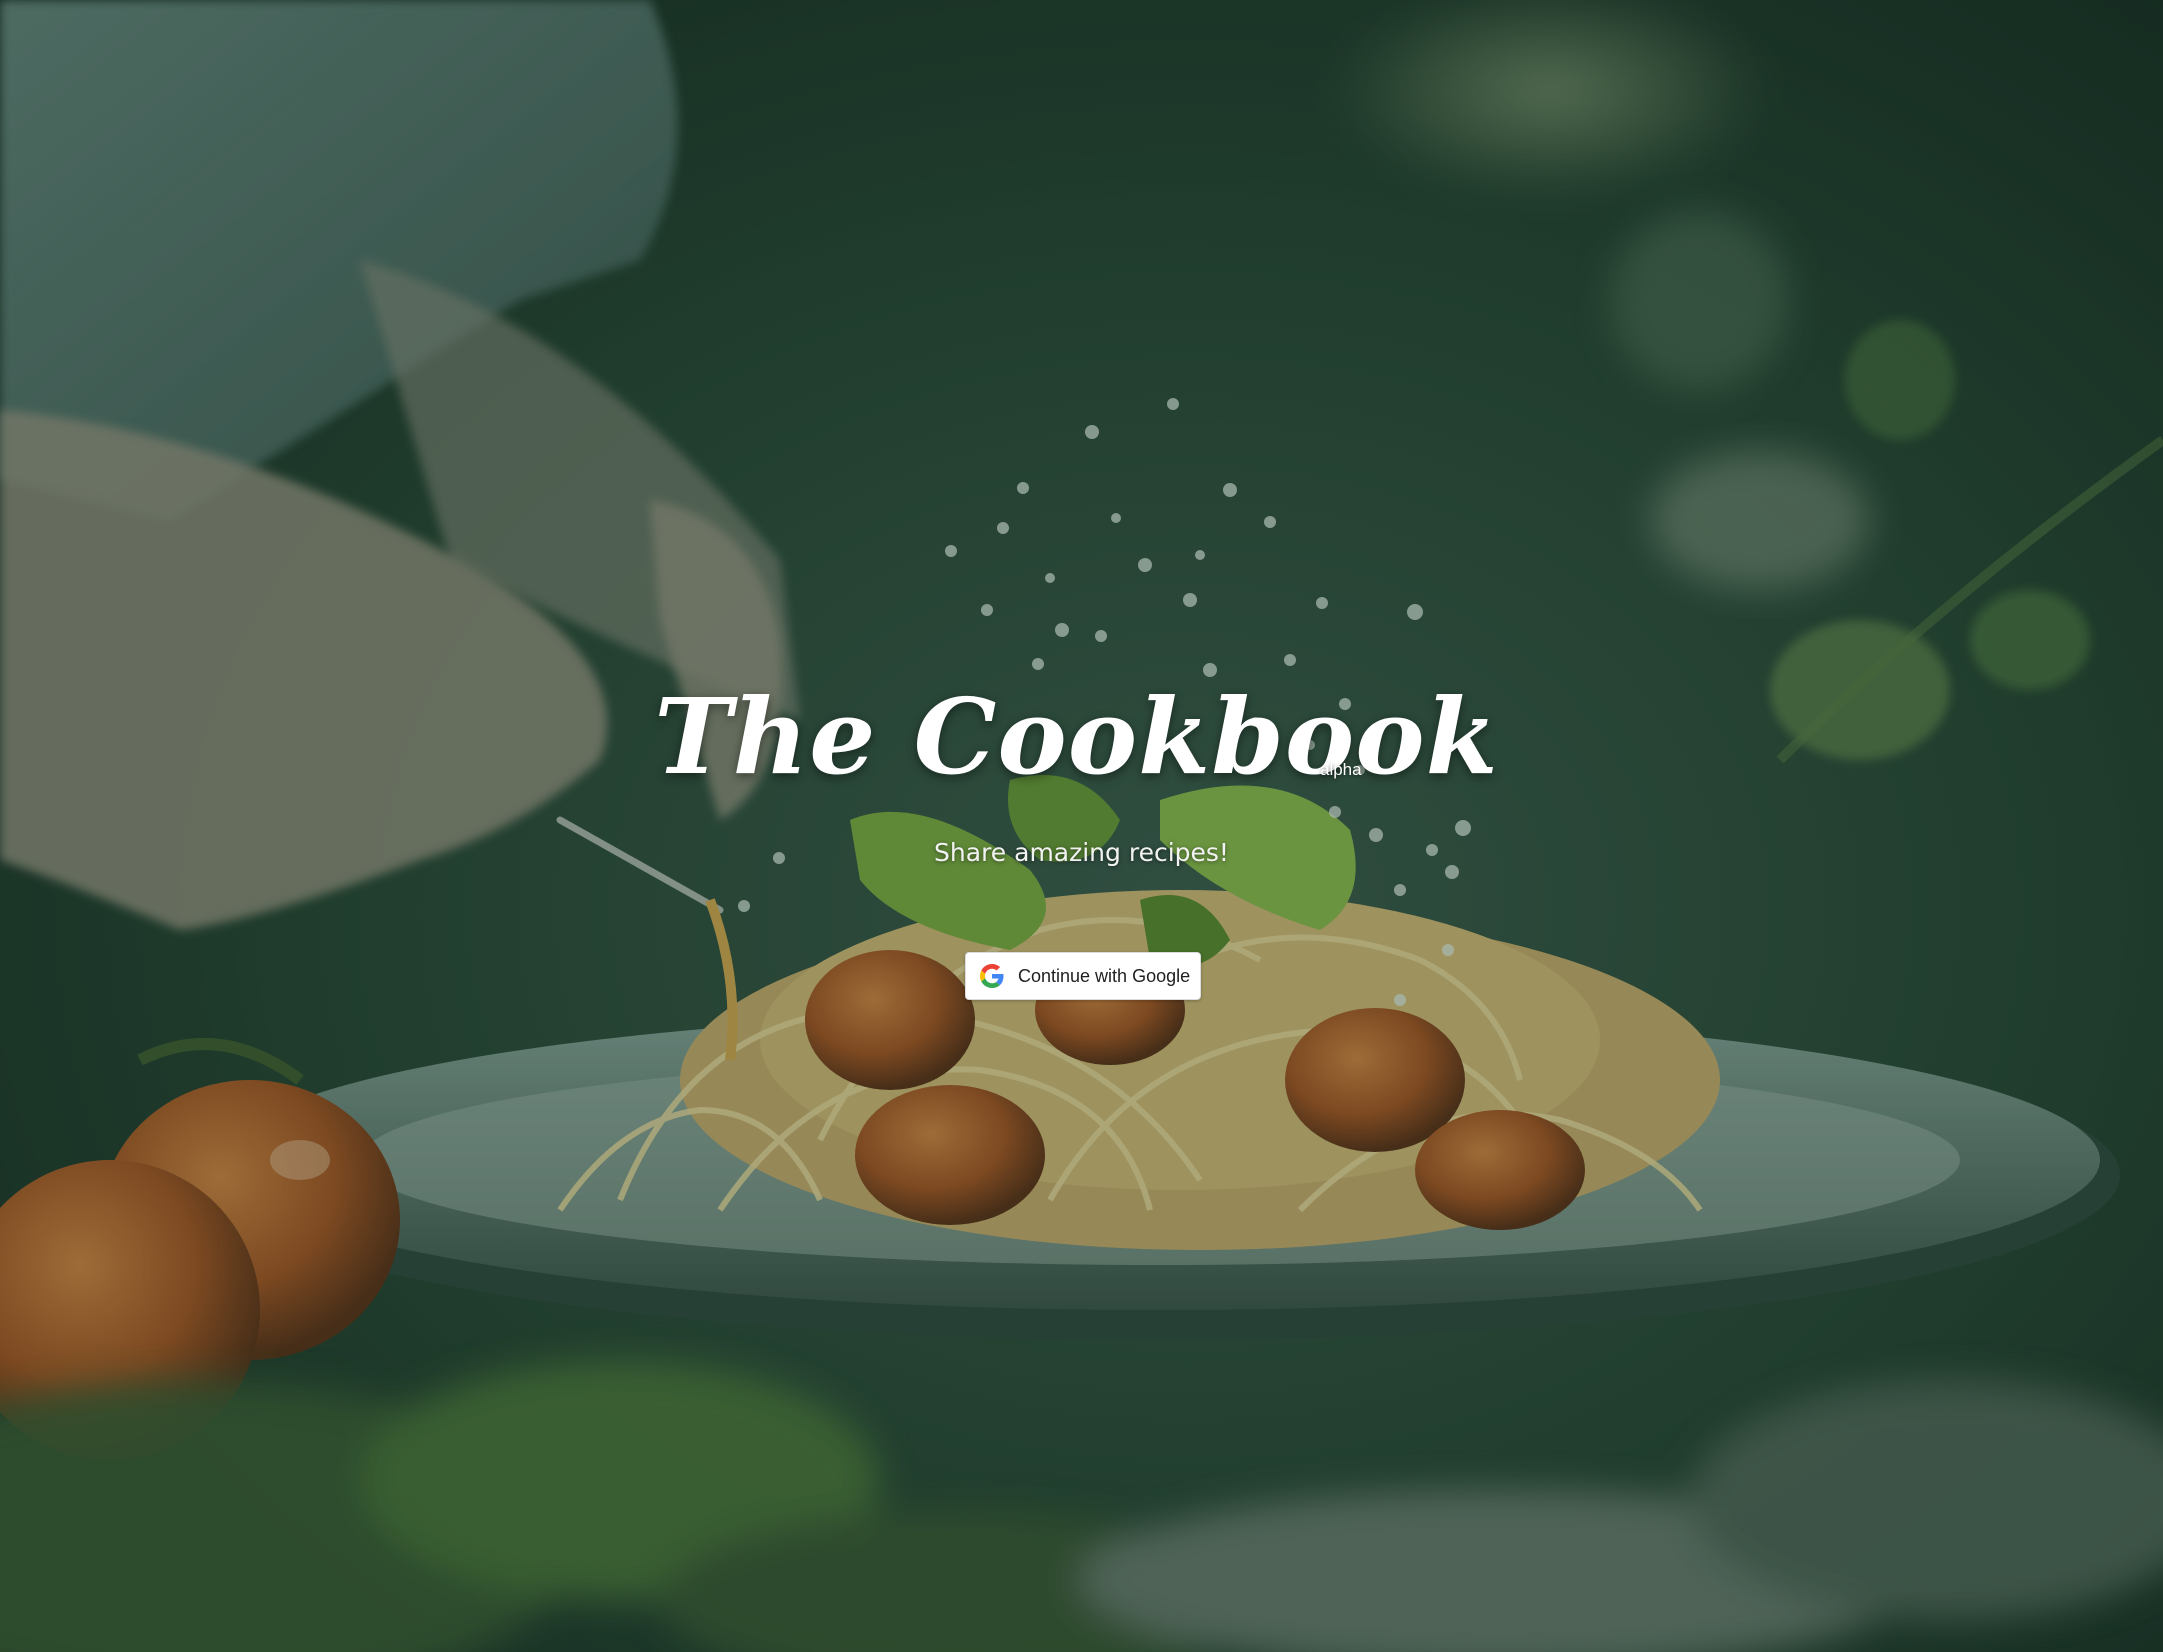 Image resolution: width=2163 pixels, height=1652 pixels. I want to click on app-title: The Cookbook, so click(1076, 736).